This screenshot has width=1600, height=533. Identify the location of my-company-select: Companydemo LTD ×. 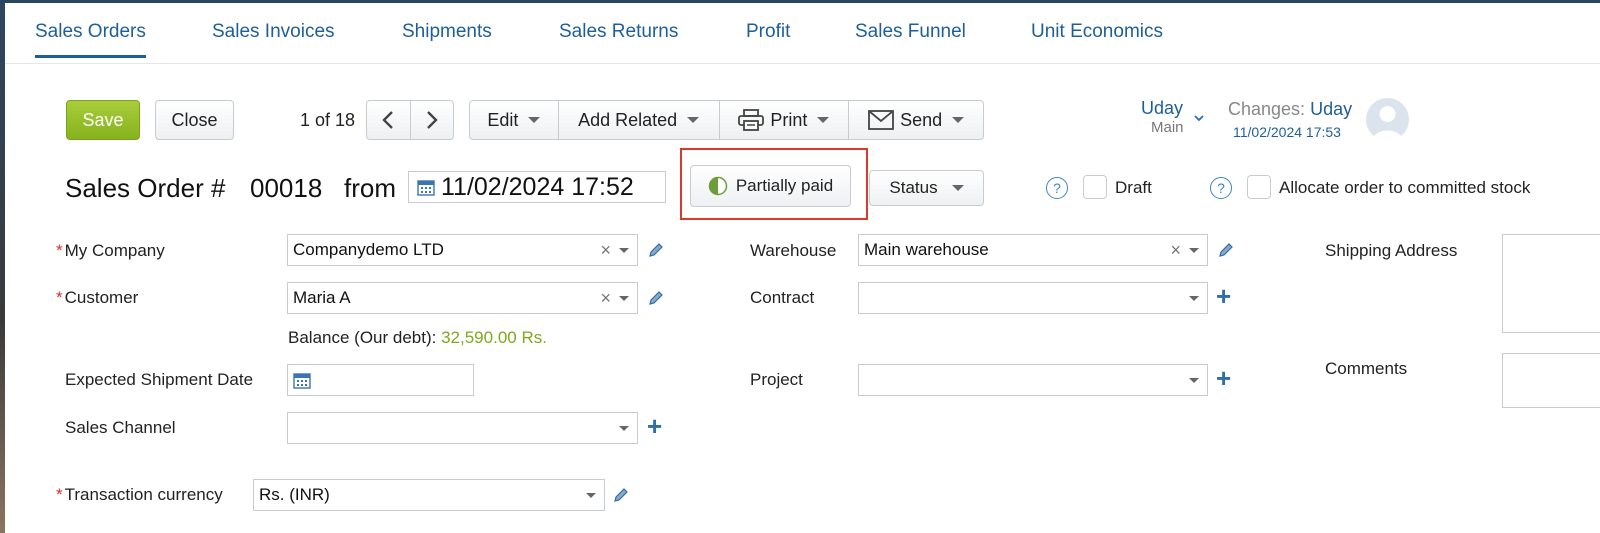
(462, 250).